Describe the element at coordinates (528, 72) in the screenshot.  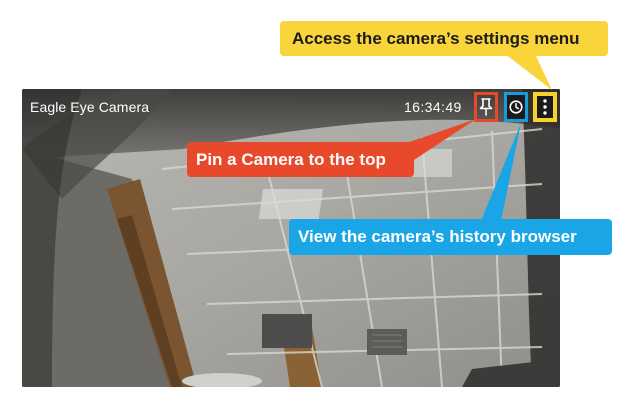
I see `settings-callout-pointer` at that location.